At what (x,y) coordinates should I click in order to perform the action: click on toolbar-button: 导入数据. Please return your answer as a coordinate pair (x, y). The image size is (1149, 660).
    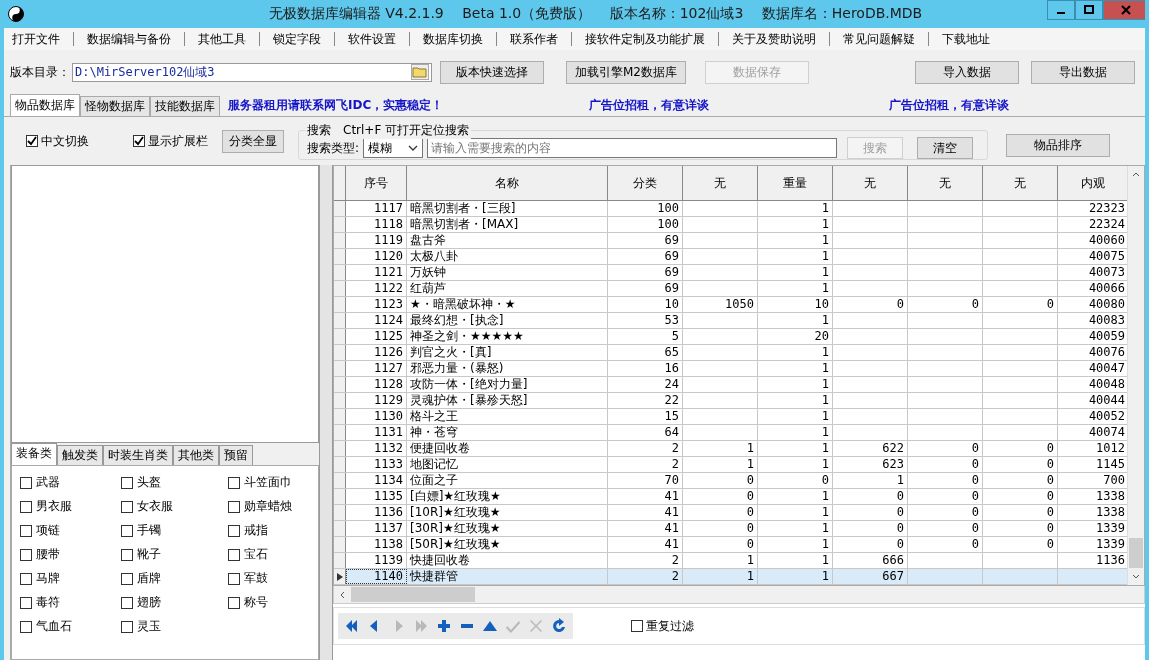
    Looking at the image, I should click on (967, 72).